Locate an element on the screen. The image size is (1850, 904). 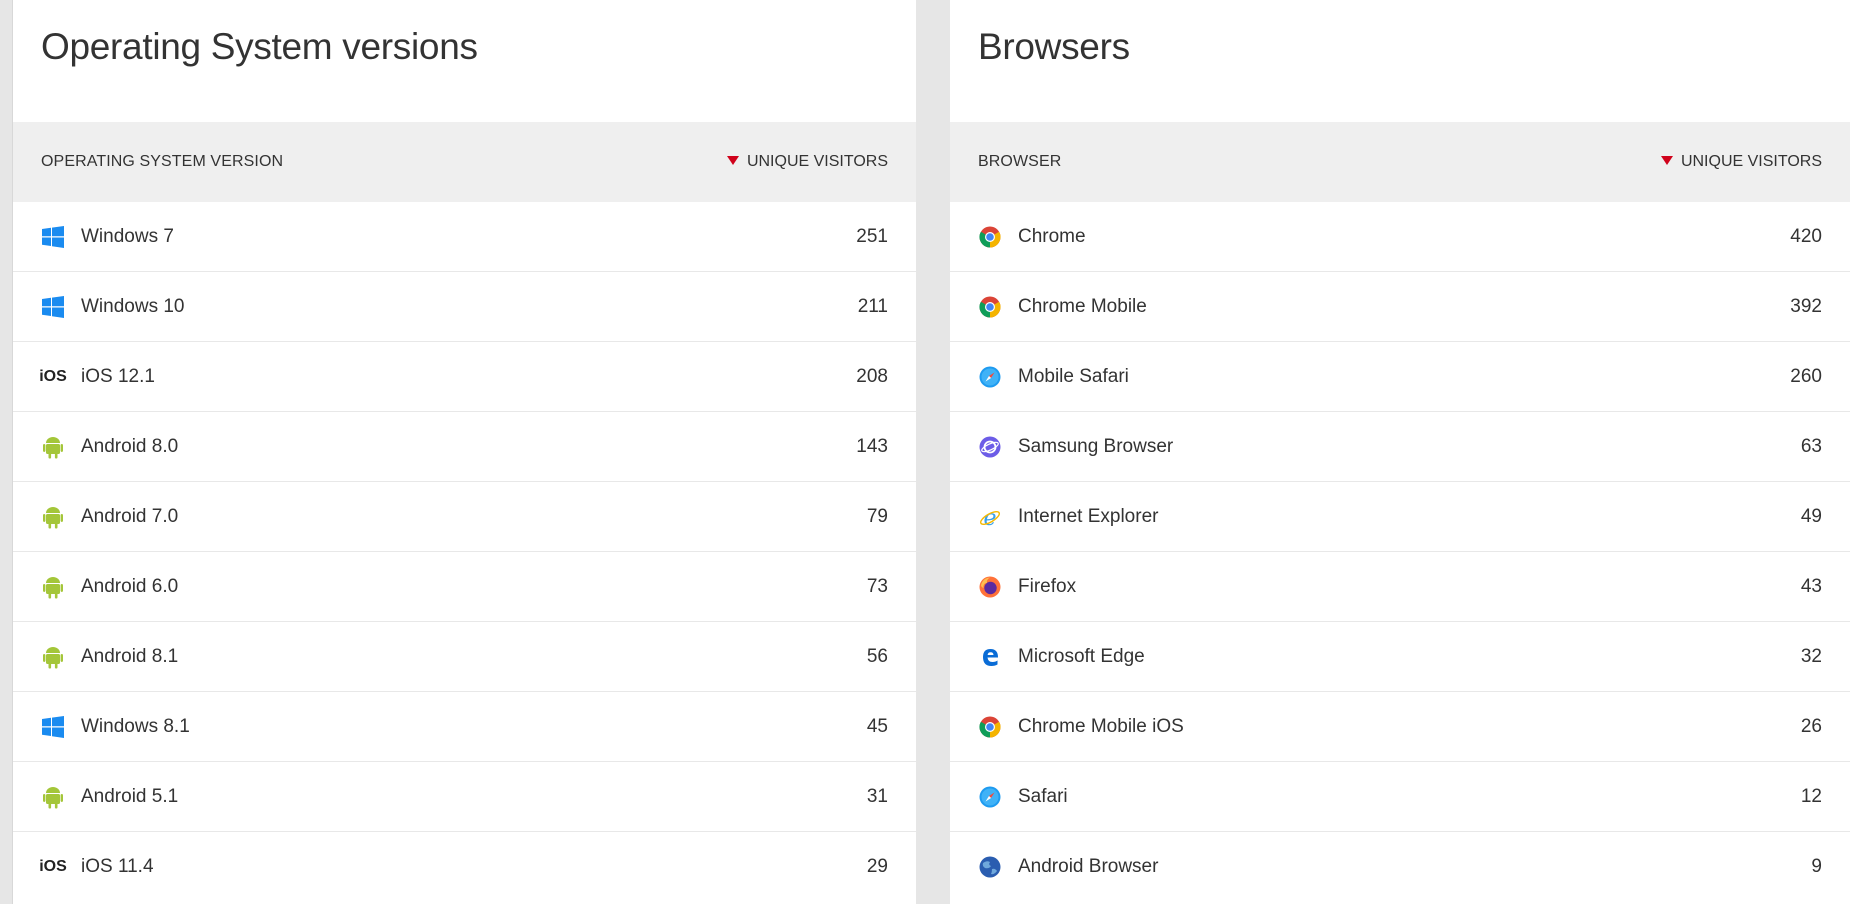
table-header: OPERATING SYSTEM VERSION UNIQUE VISITORS is located at coordinates (464, 162).